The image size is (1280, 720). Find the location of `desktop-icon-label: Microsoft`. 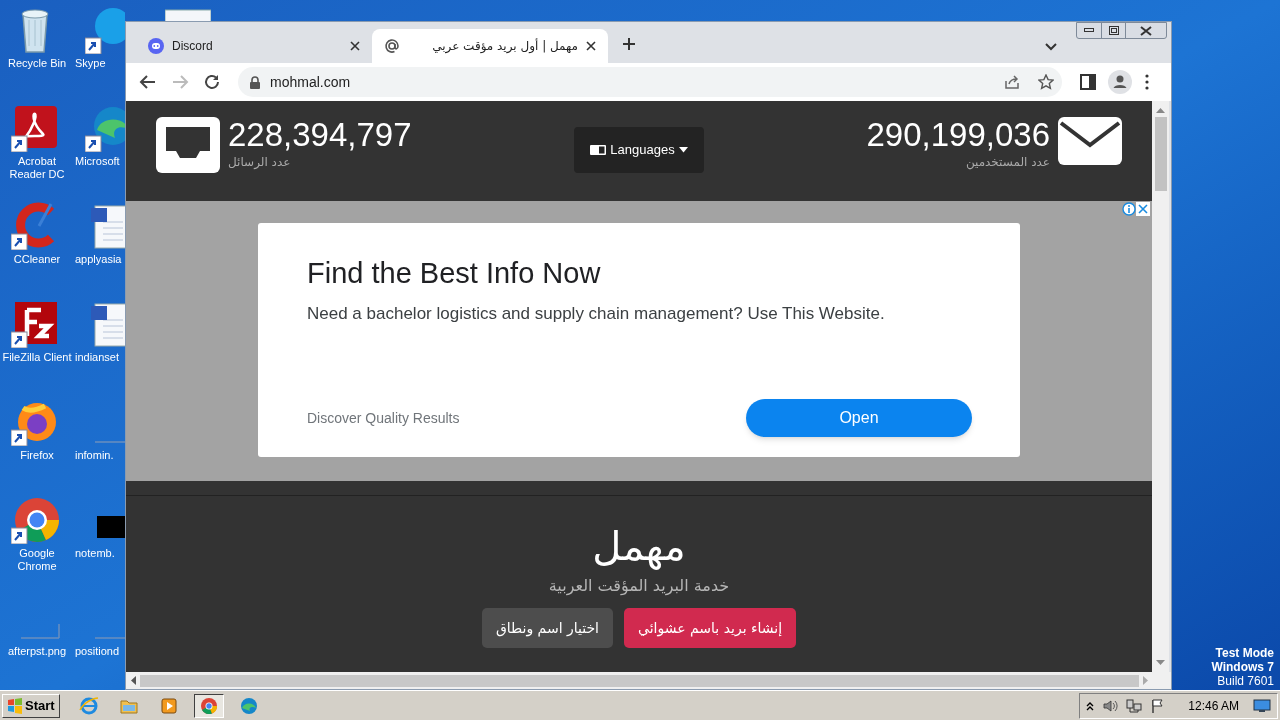

desktop-icon-label: Microsoft is located at coordinates (97, 161).